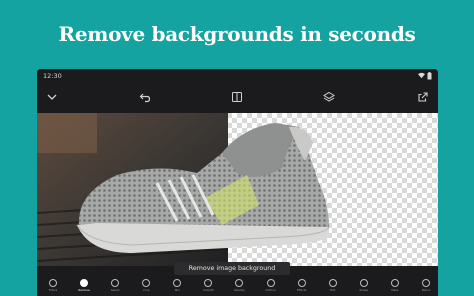 Image resolution: width=474 pixels, height=296 pixels. Describe the element at coordinates (208, 283) in the screenshot. I see `smooth-icon` at that location.